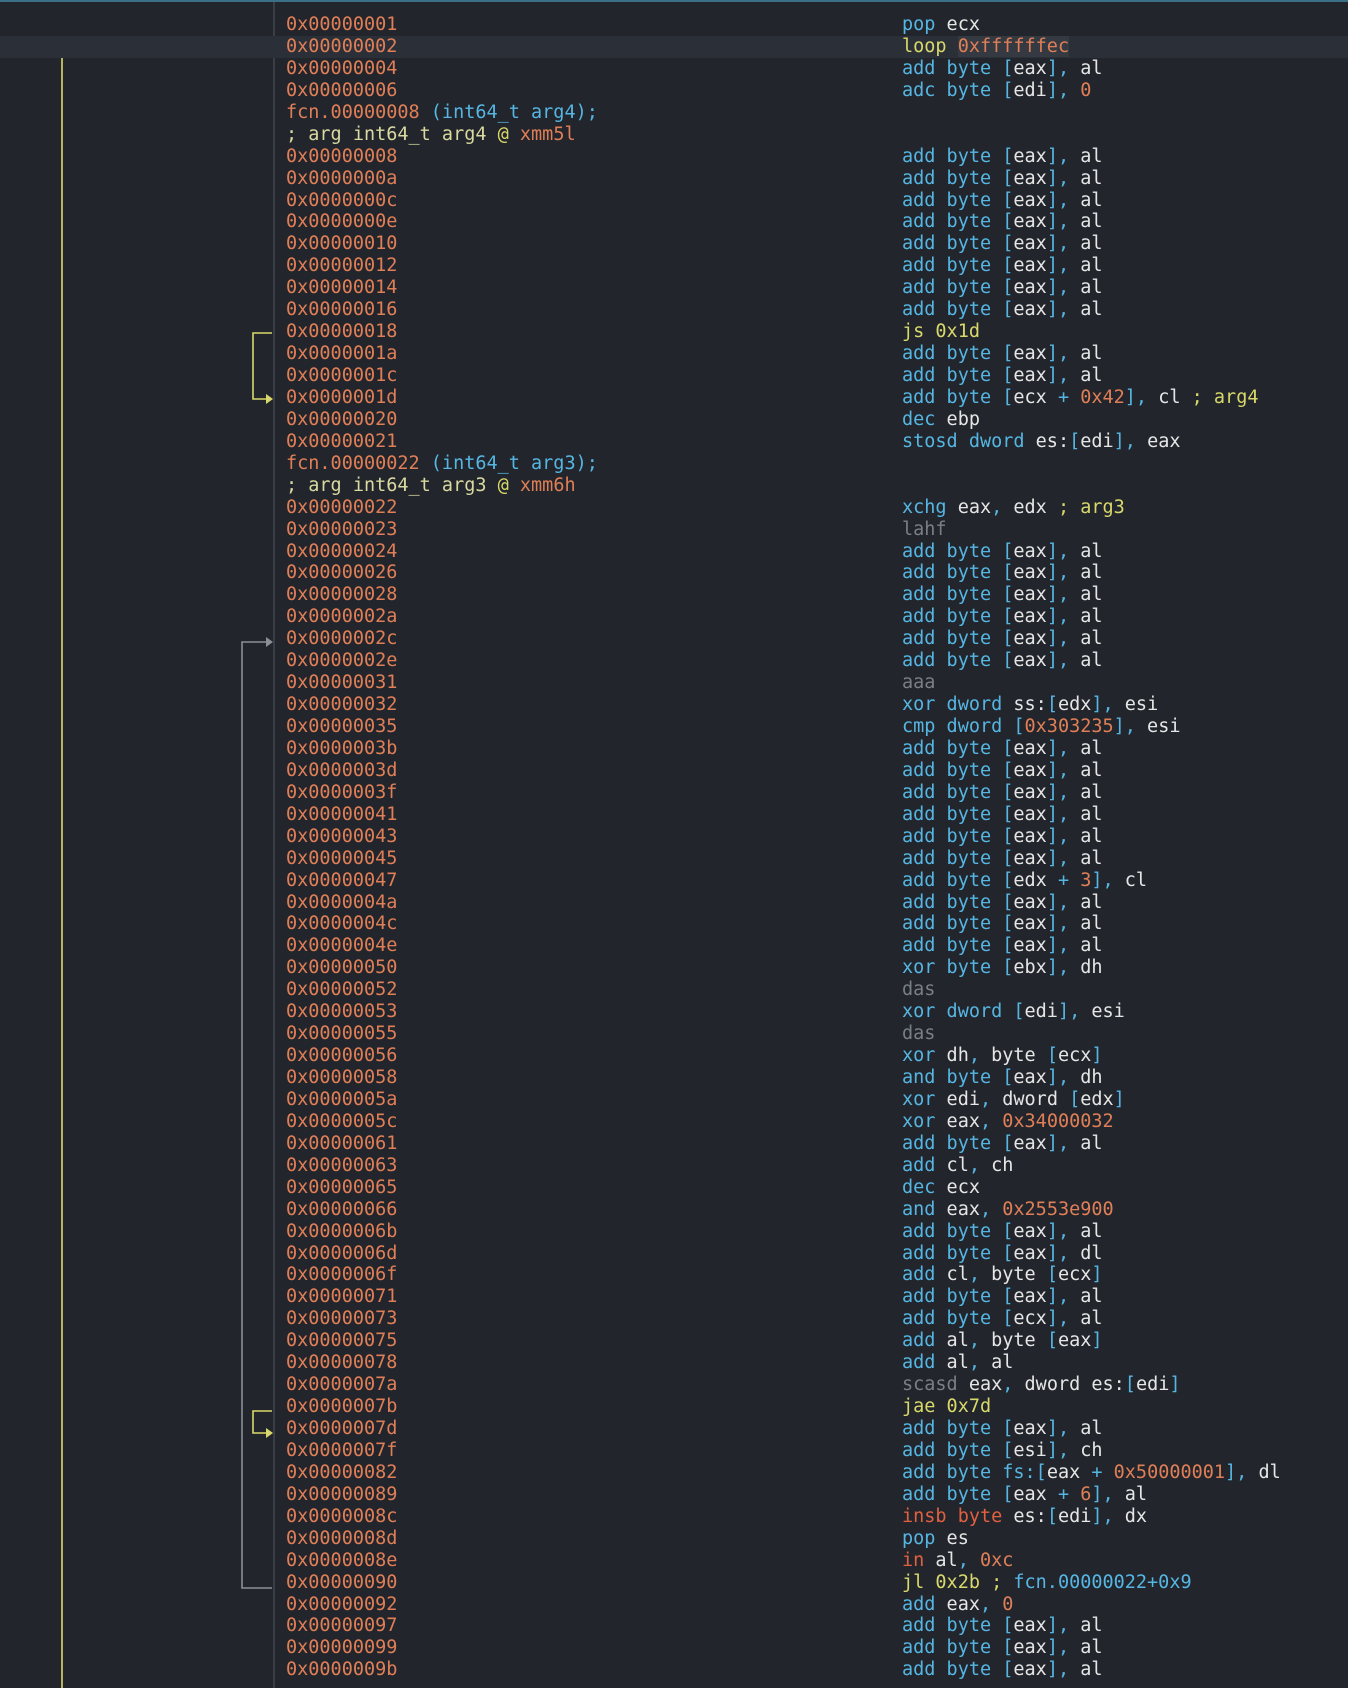 The image size is (1348, 1688). I want to click on instruction-row: 0x0000008d pop es, so click(674, 1539).